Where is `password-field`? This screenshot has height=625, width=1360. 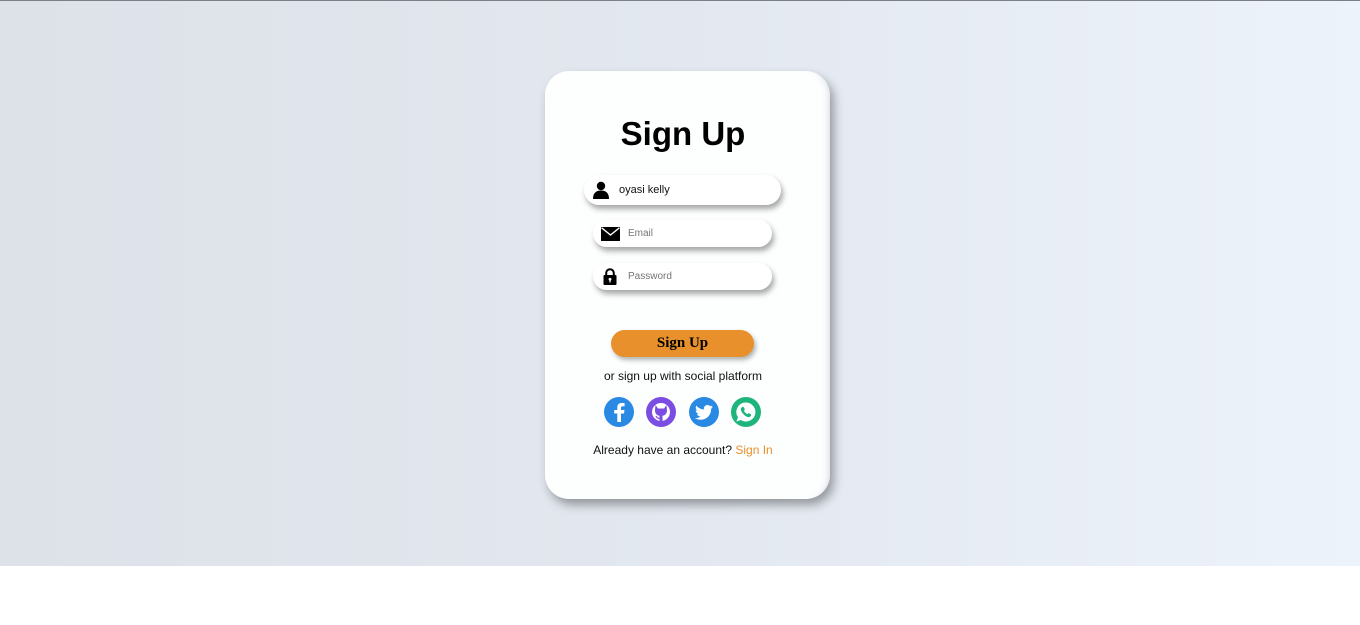 password-field is located at coordinates (682, 276).